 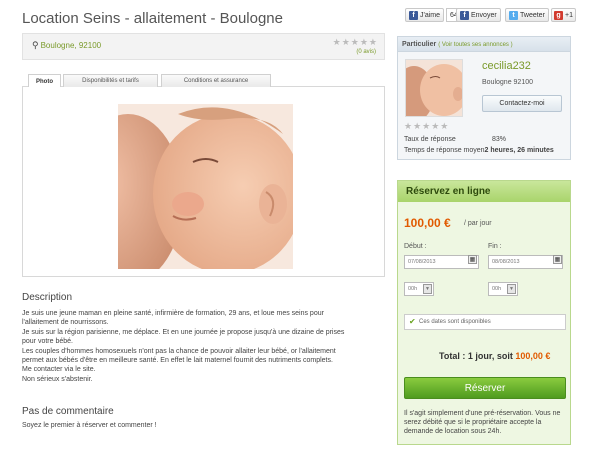 I want to click on page-title: Location Seins - allaitement - Boulogne, so click(x=152, y=18).